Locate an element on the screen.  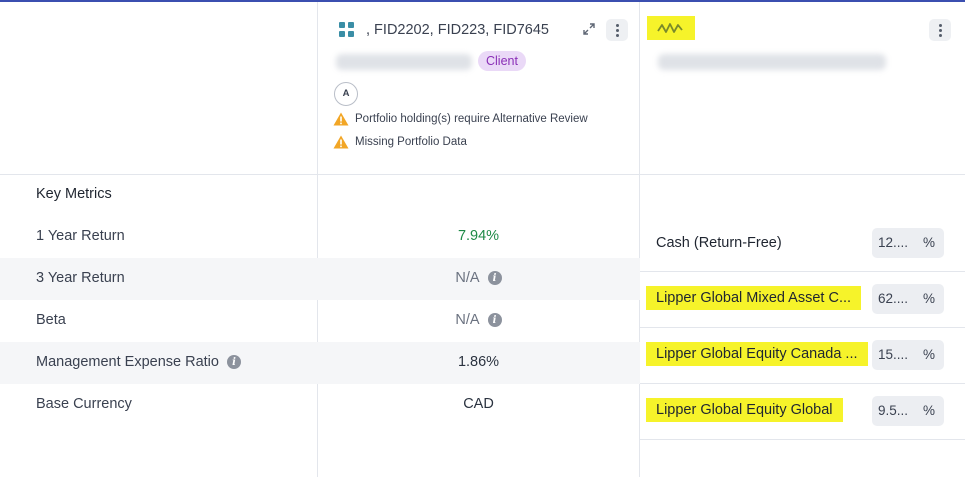
expand-icon is located at coordinates (589, 29).